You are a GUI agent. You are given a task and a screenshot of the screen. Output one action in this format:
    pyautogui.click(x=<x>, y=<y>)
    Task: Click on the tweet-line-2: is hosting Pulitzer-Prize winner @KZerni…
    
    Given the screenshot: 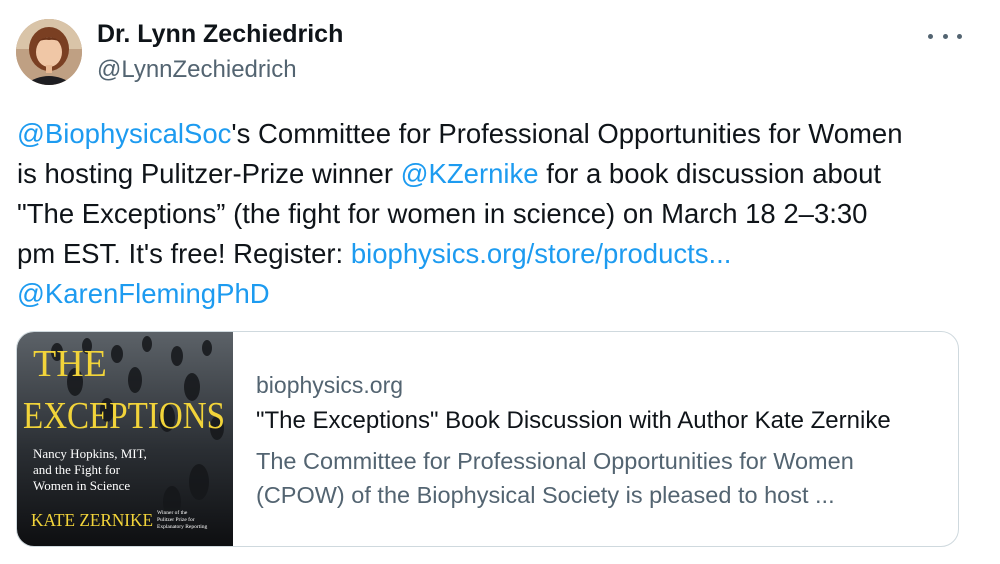 What is the action you would take?
    pyautogui.click(x=497, y=174)
    